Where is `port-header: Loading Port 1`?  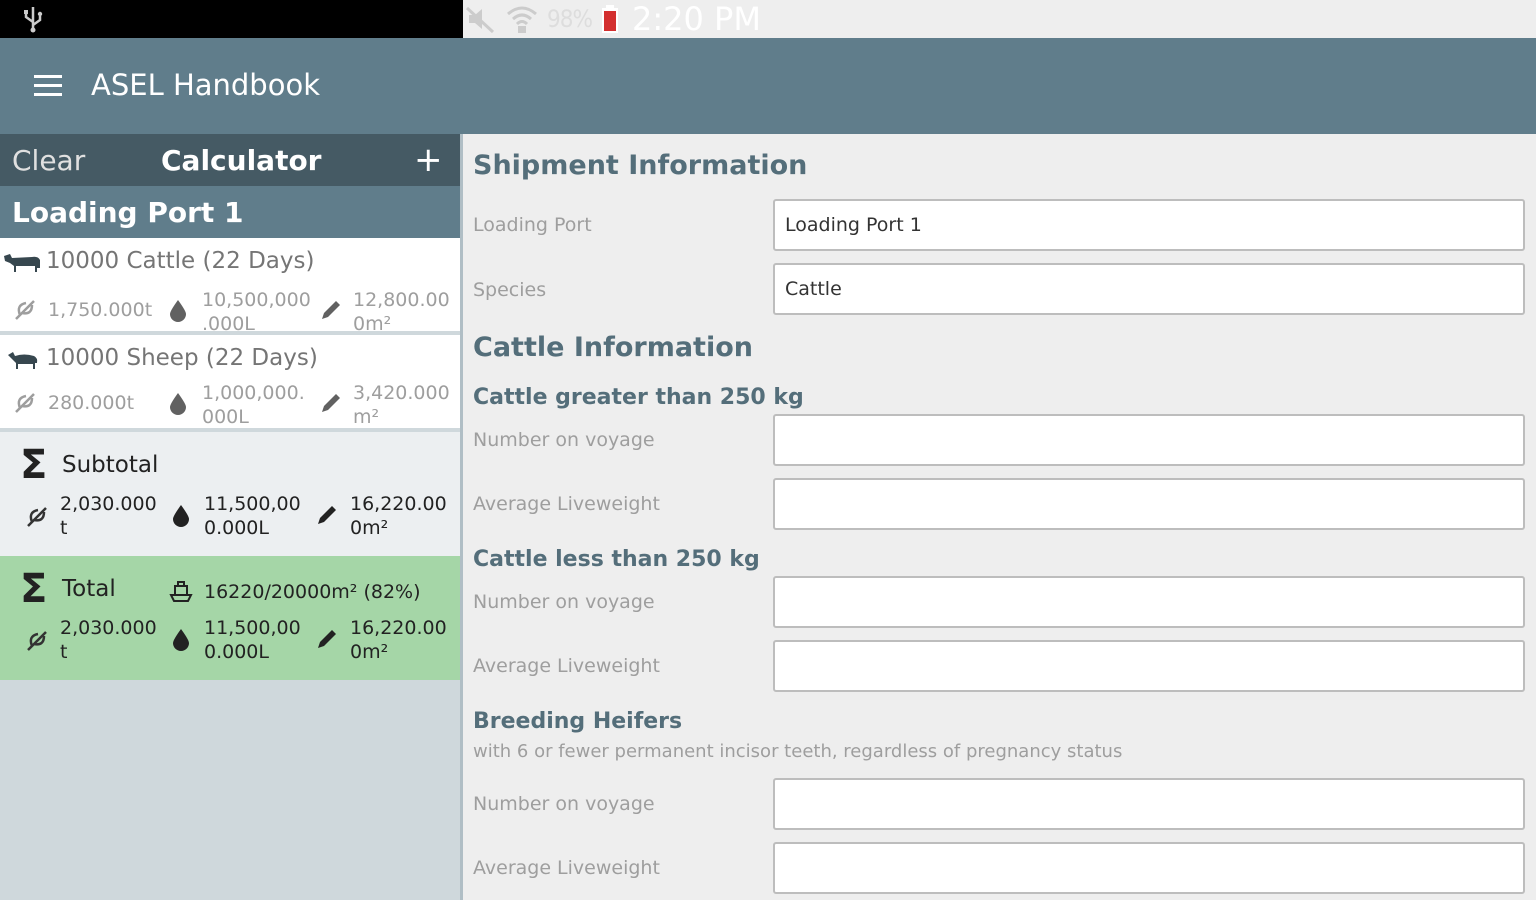
port-header: Loading Port 1 is located at coordinates (230, 212).